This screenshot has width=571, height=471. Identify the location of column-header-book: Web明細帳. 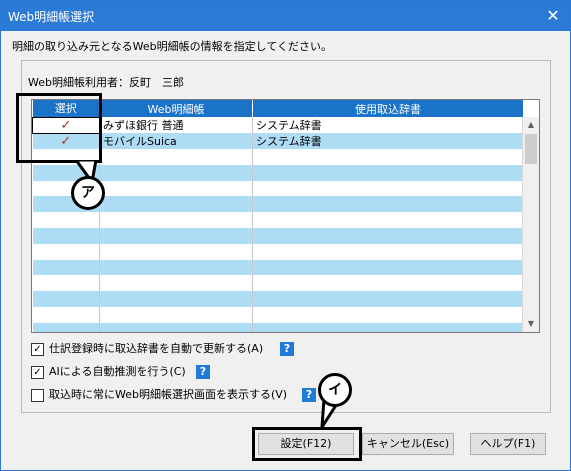
(176, 108).